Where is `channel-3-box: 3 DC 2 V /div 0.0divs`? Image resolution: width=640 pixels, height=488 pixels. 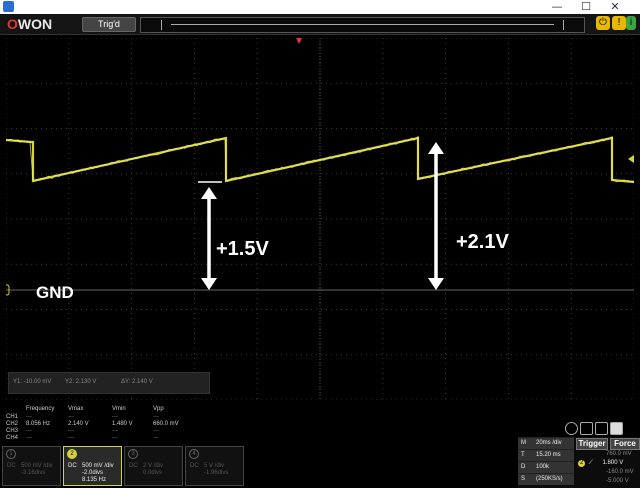 channel-3-box: 3 DC 2 V /div 0.0divs is located at coordinates (153, 466).